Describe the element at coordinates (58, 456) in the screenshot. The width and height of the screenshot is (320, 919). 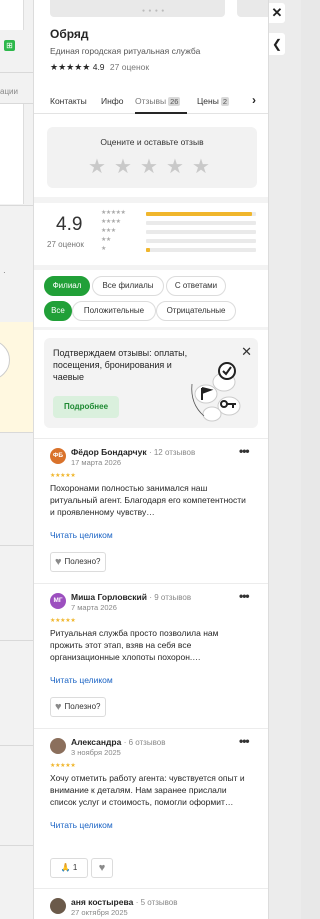
I see `avatar: ФБ` at that location.